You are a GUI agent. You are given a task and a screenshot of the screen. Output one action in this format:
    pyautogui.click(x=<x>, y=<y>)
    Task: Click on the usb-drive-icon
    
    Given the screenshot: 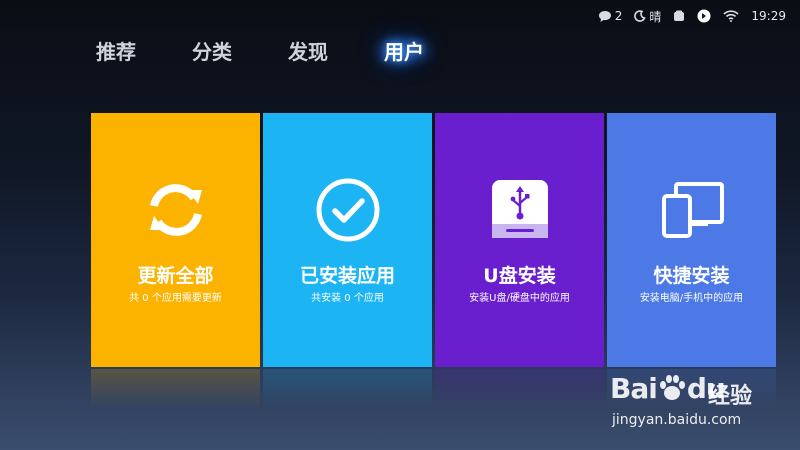 What is the action you would take?
    pyautogui.click(x=519, y=209)
    